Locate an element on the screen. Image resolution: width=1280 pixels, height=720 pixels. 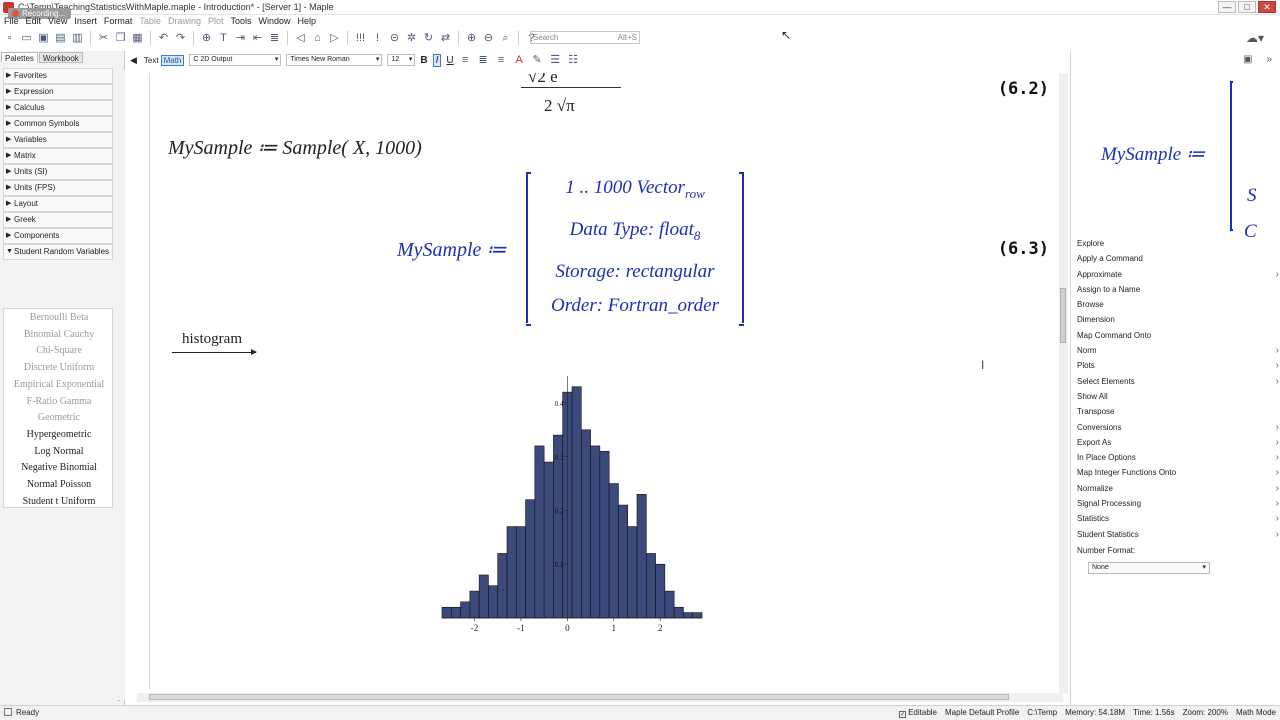
palette-section: Components is located at coordinates (58, 236).